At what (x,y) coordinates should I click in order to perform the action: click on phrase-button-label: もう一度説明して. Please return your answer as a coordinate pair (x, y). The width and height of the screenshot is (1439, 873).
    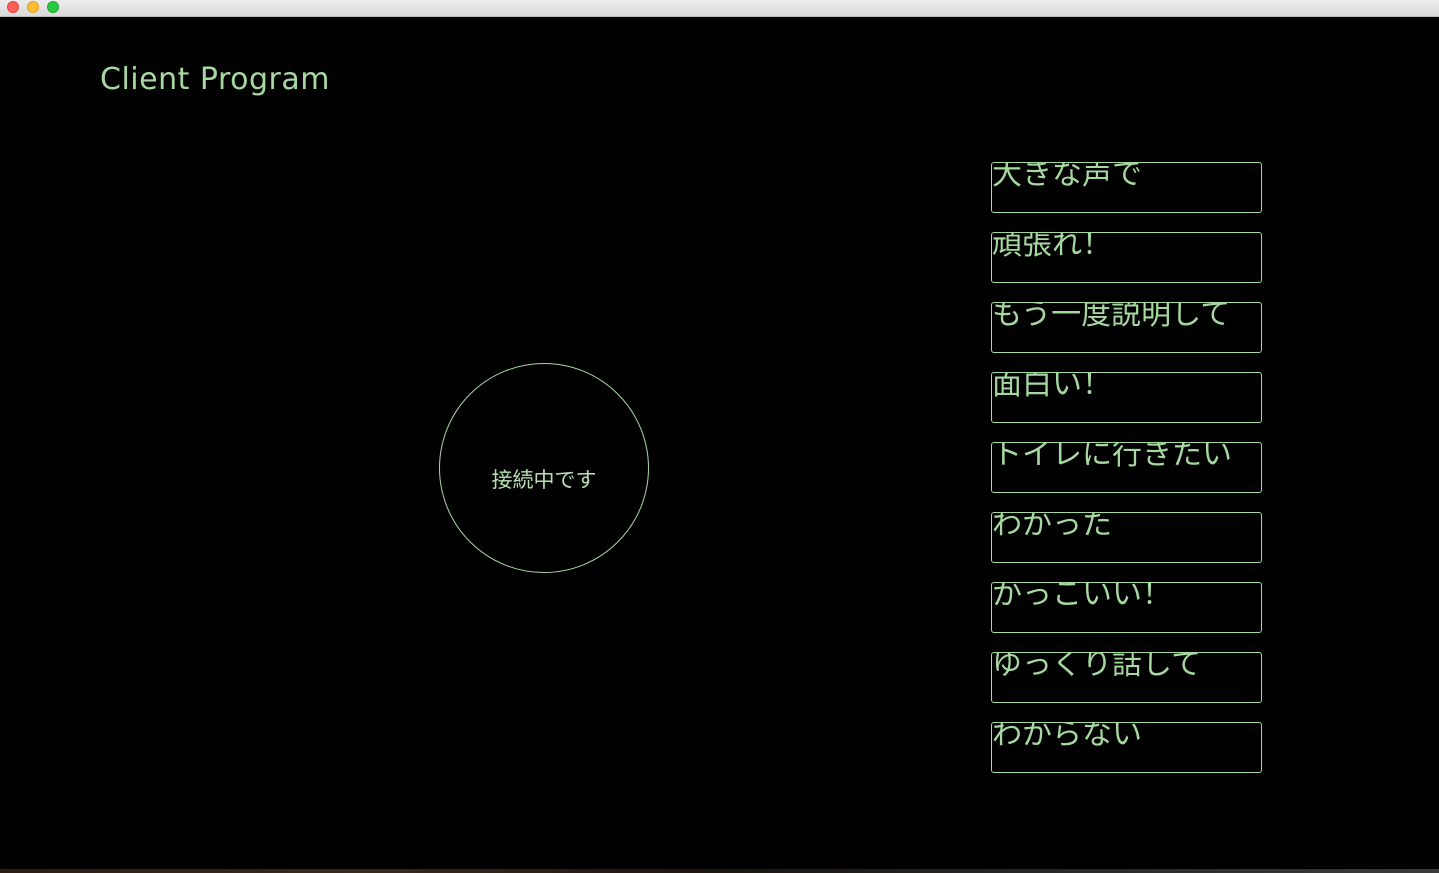
    Looking at the image, I should click on (1111, 317).